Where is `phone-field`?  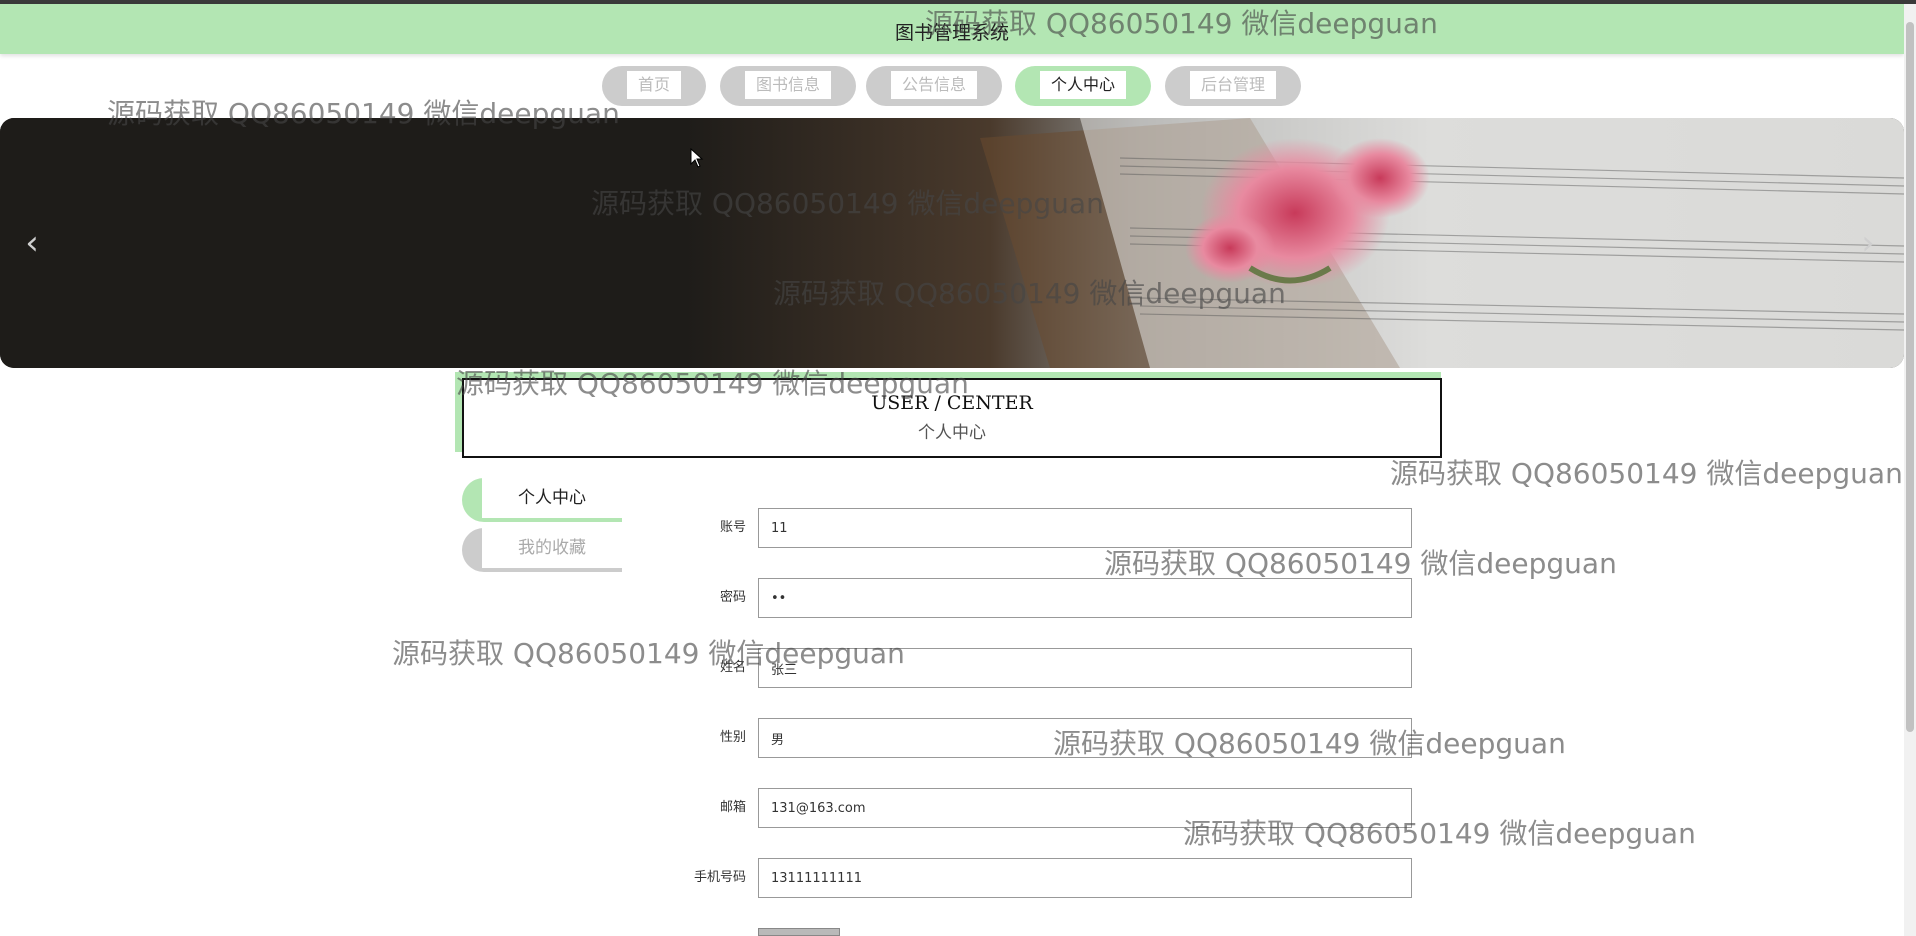 phone-field is located at coordinates (1085, 878).